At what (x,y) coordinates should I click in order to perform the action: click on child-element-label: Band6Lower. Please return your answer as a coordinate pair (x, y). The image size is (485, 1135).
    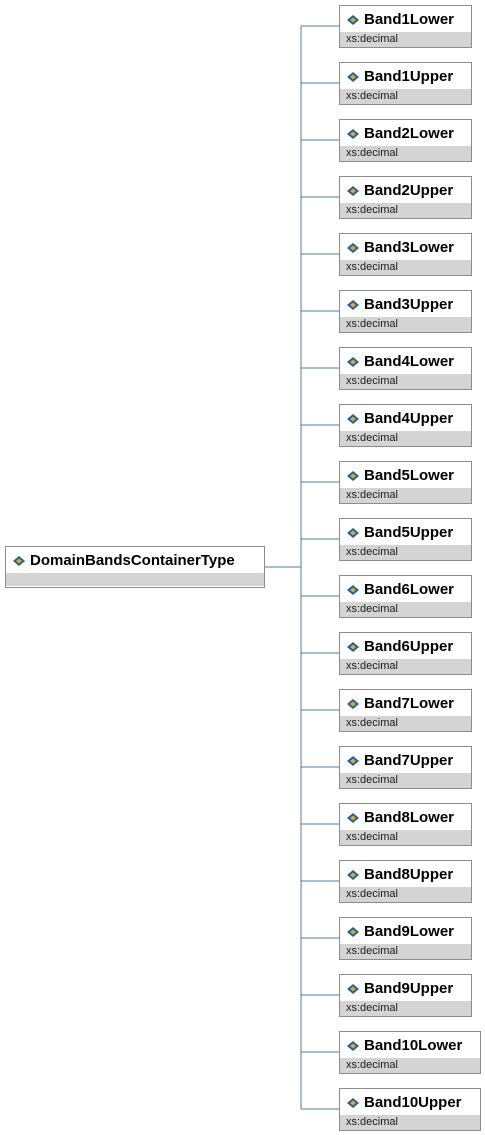
    Looking at the image, I should click on (409, 589).